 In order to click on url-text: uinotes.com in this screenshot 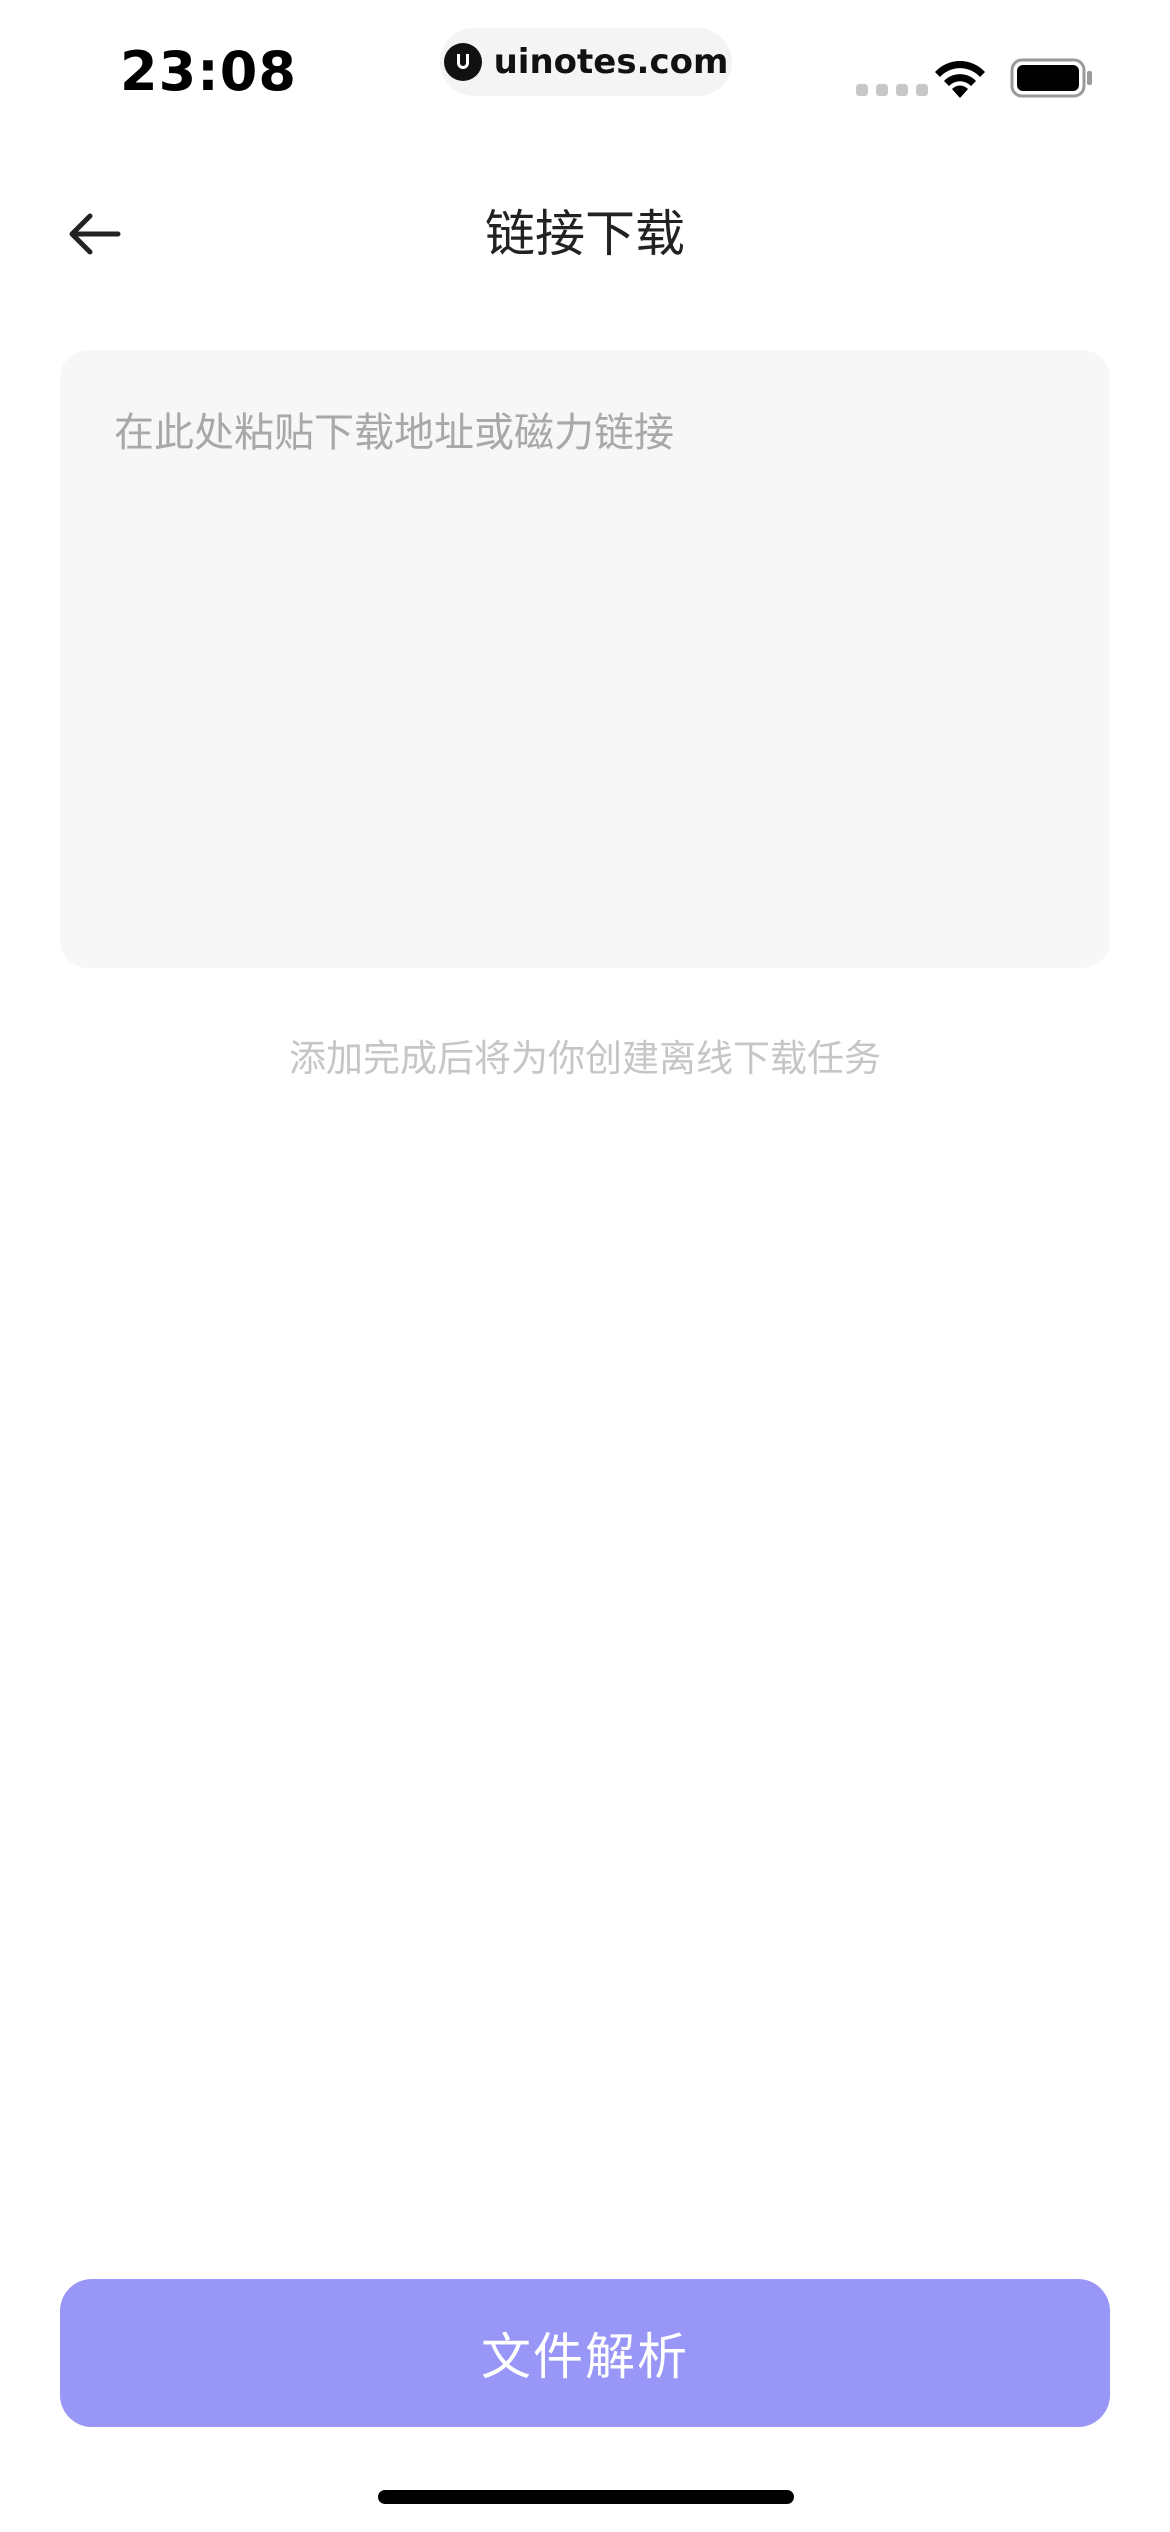, I will do `click(611, 62)`.